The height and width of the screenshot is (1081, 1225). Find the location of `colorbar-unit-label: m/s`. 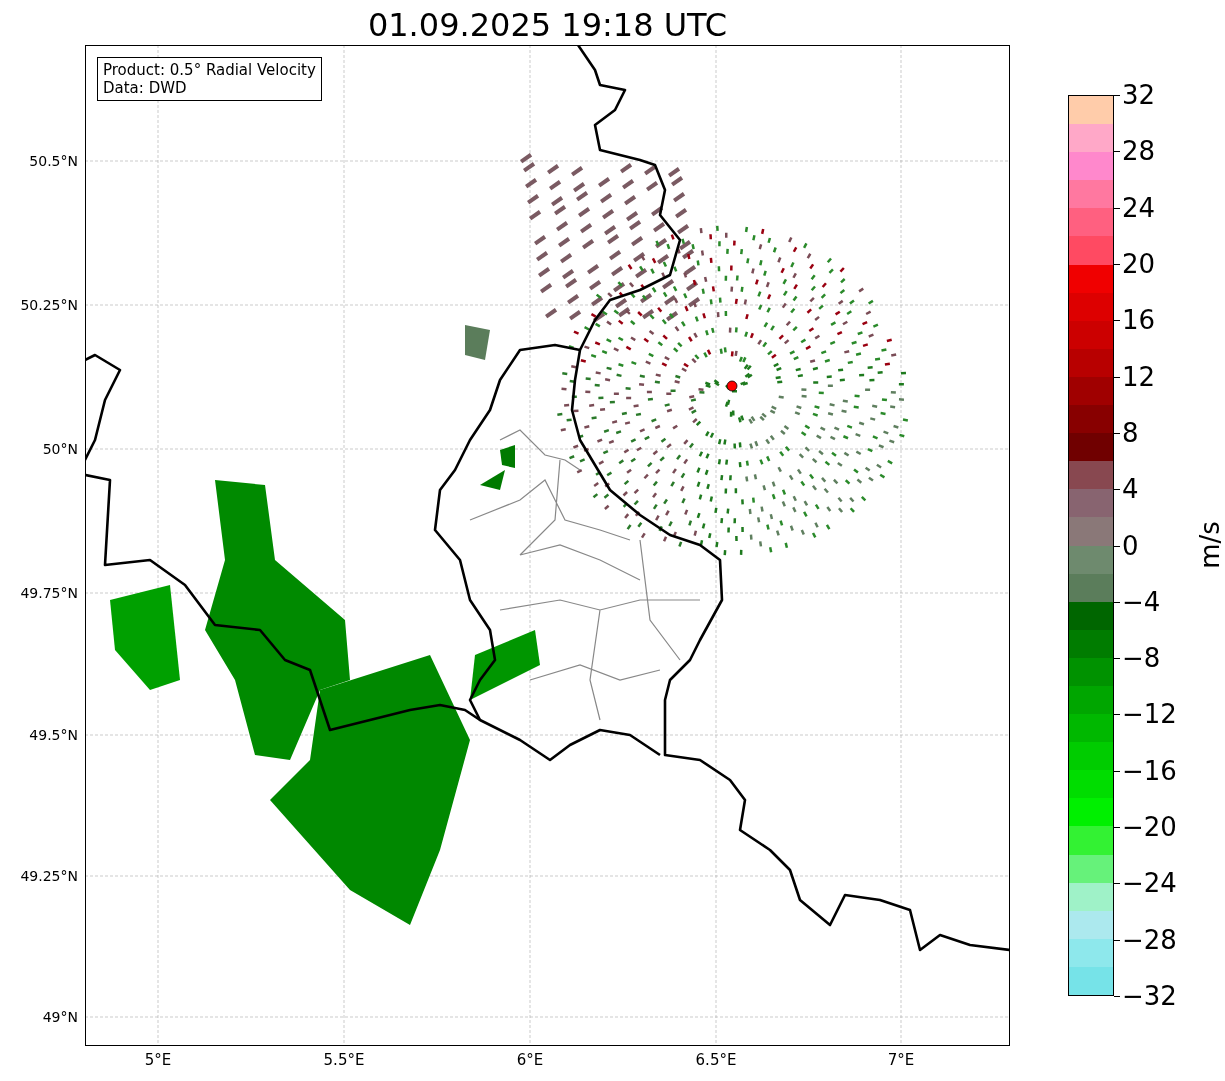

colorbar-unit-label: m/s is located at coordinates (1209, 545).